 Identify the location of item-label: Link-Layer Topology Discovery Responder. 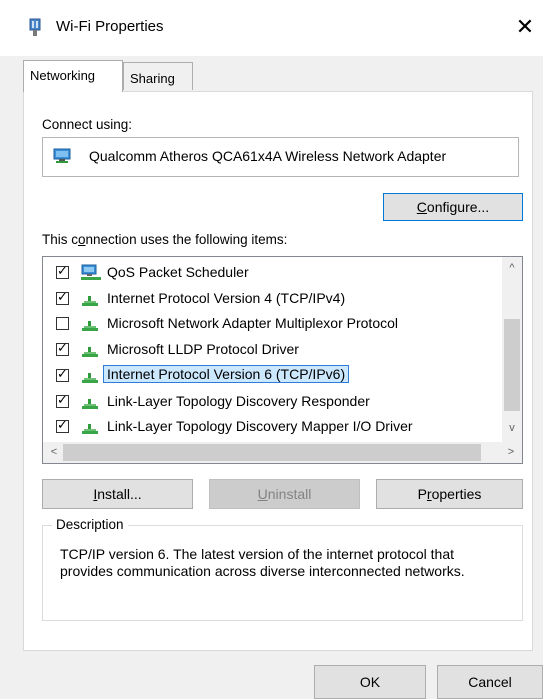
(238, 400).